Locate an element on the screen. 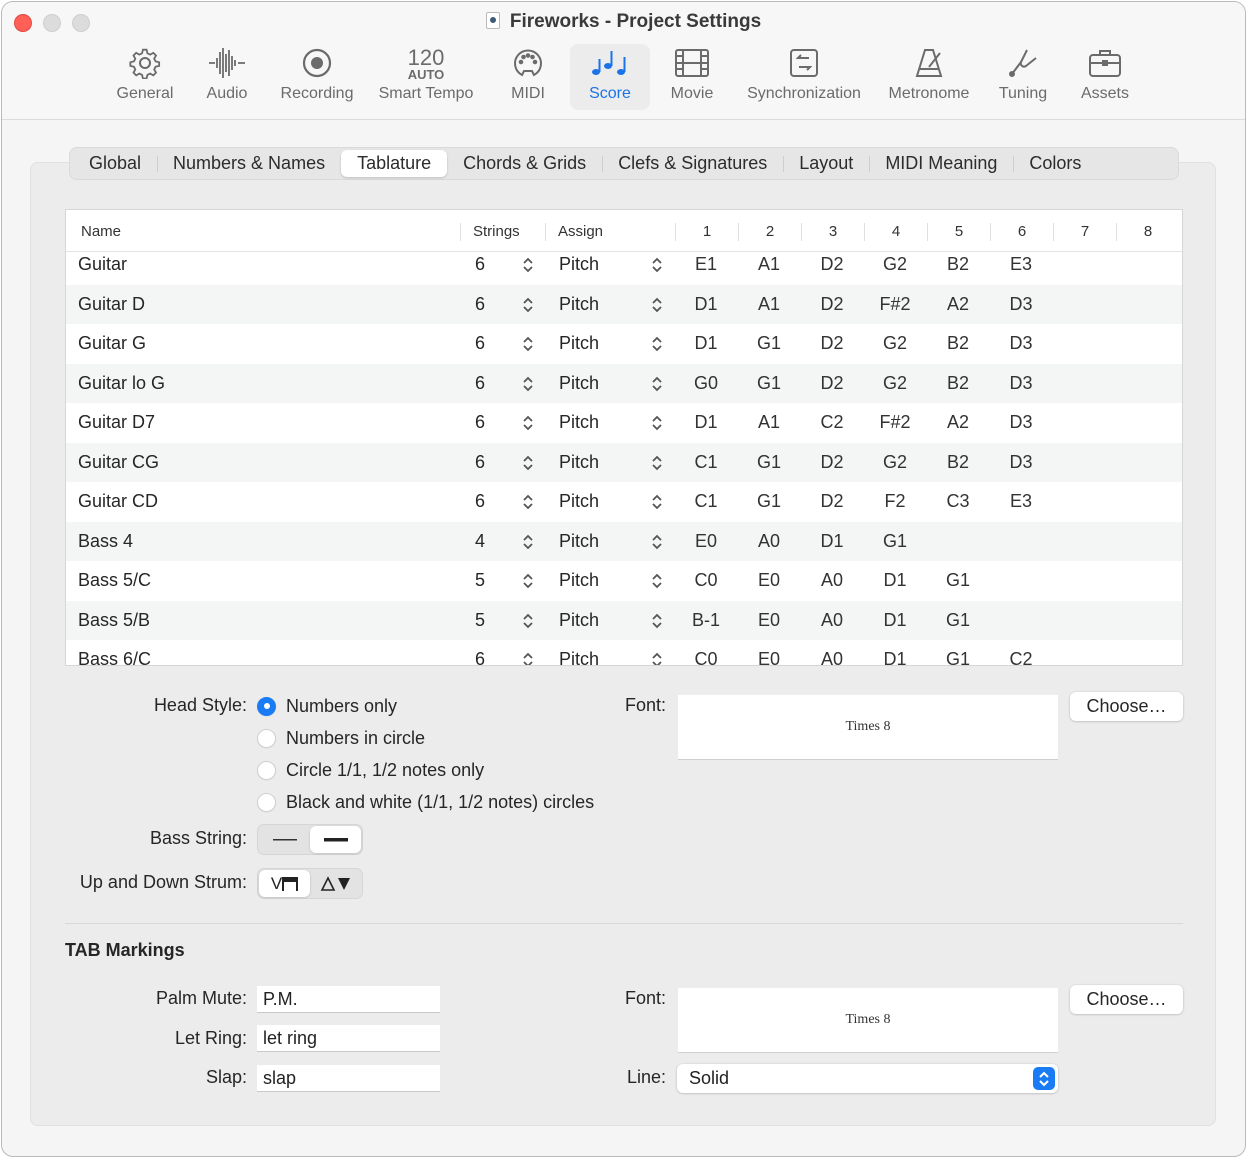  table-row: Guitar 6 Pitch E1 A1 D2 G2 B2 E3 is located at coordinates (624, 265).